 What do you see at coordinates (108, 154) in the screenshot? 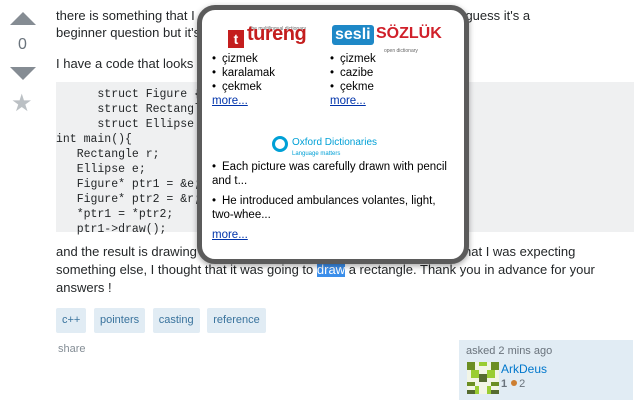
I see `code-line: Rectangle r;` at bounding box center [108, 154].